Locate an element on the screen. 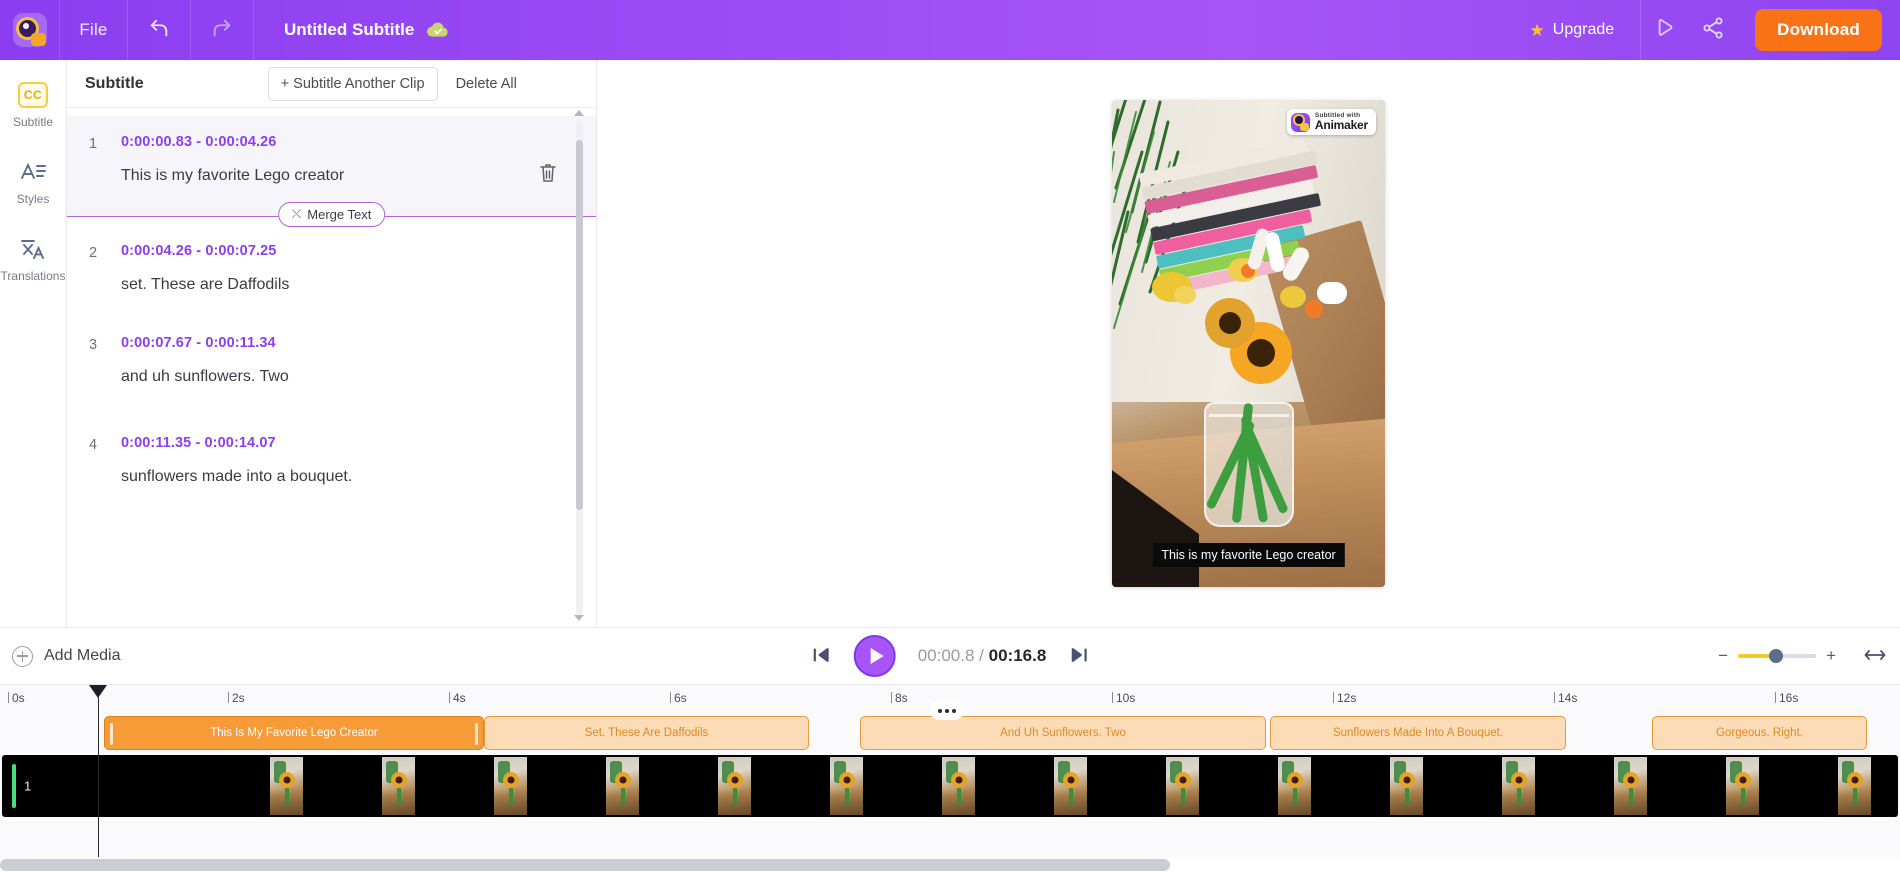 The height and width of the screenshot is (872, 1900). timeline-clip: Set. These Are Daffodils is located at coordinates (646, 733).